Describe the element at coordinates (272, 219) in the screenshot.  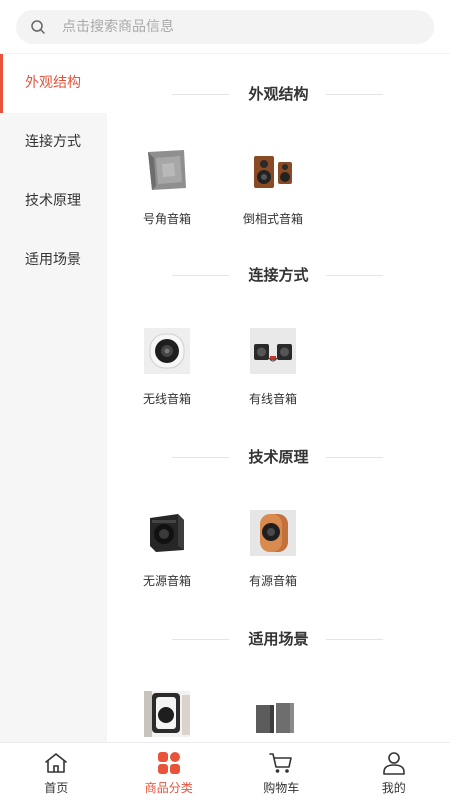
I see `product-label: 倒相式音箱` at that location.